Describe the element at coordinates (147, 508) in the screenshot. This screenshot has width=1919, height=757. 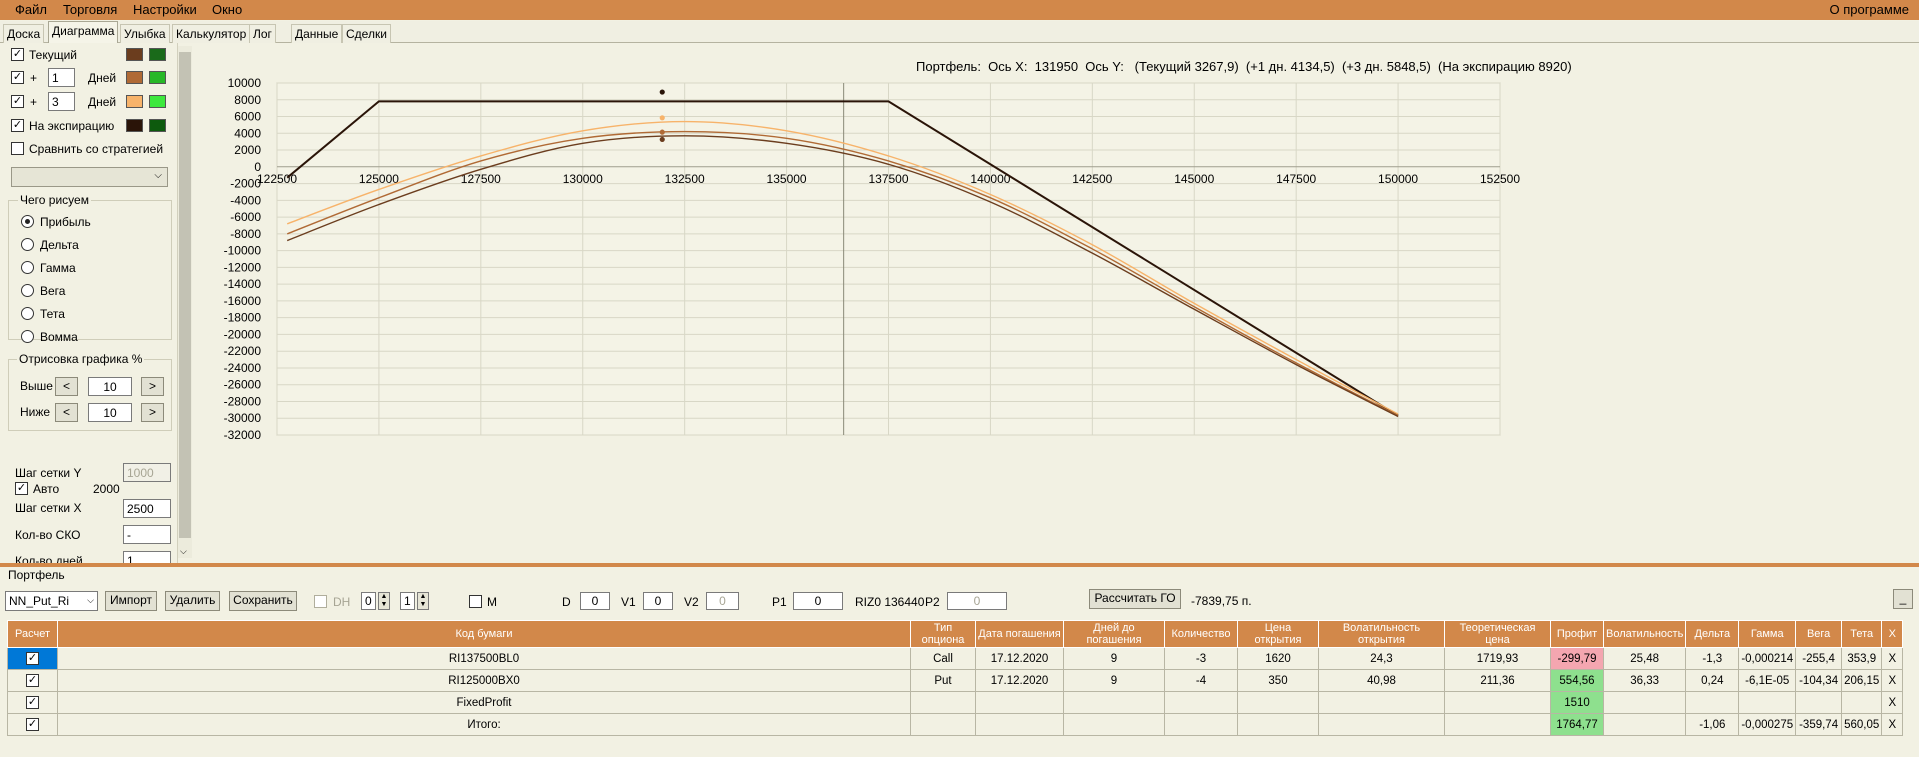
I see `grid-x-input` at that location.